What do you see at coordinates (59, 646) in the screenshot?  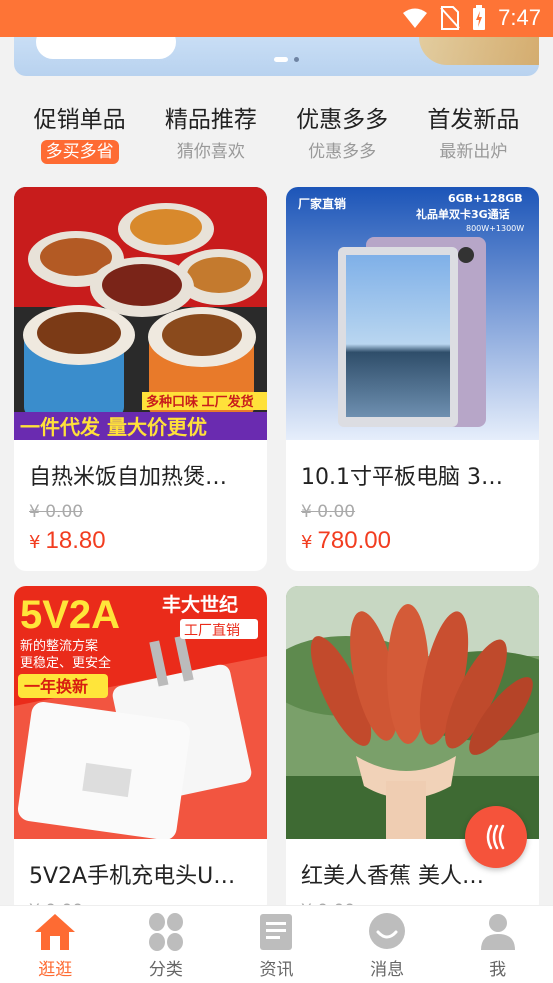 I see `charger-desc1-text: 新的整流方案` at bounding box center [59, 646].